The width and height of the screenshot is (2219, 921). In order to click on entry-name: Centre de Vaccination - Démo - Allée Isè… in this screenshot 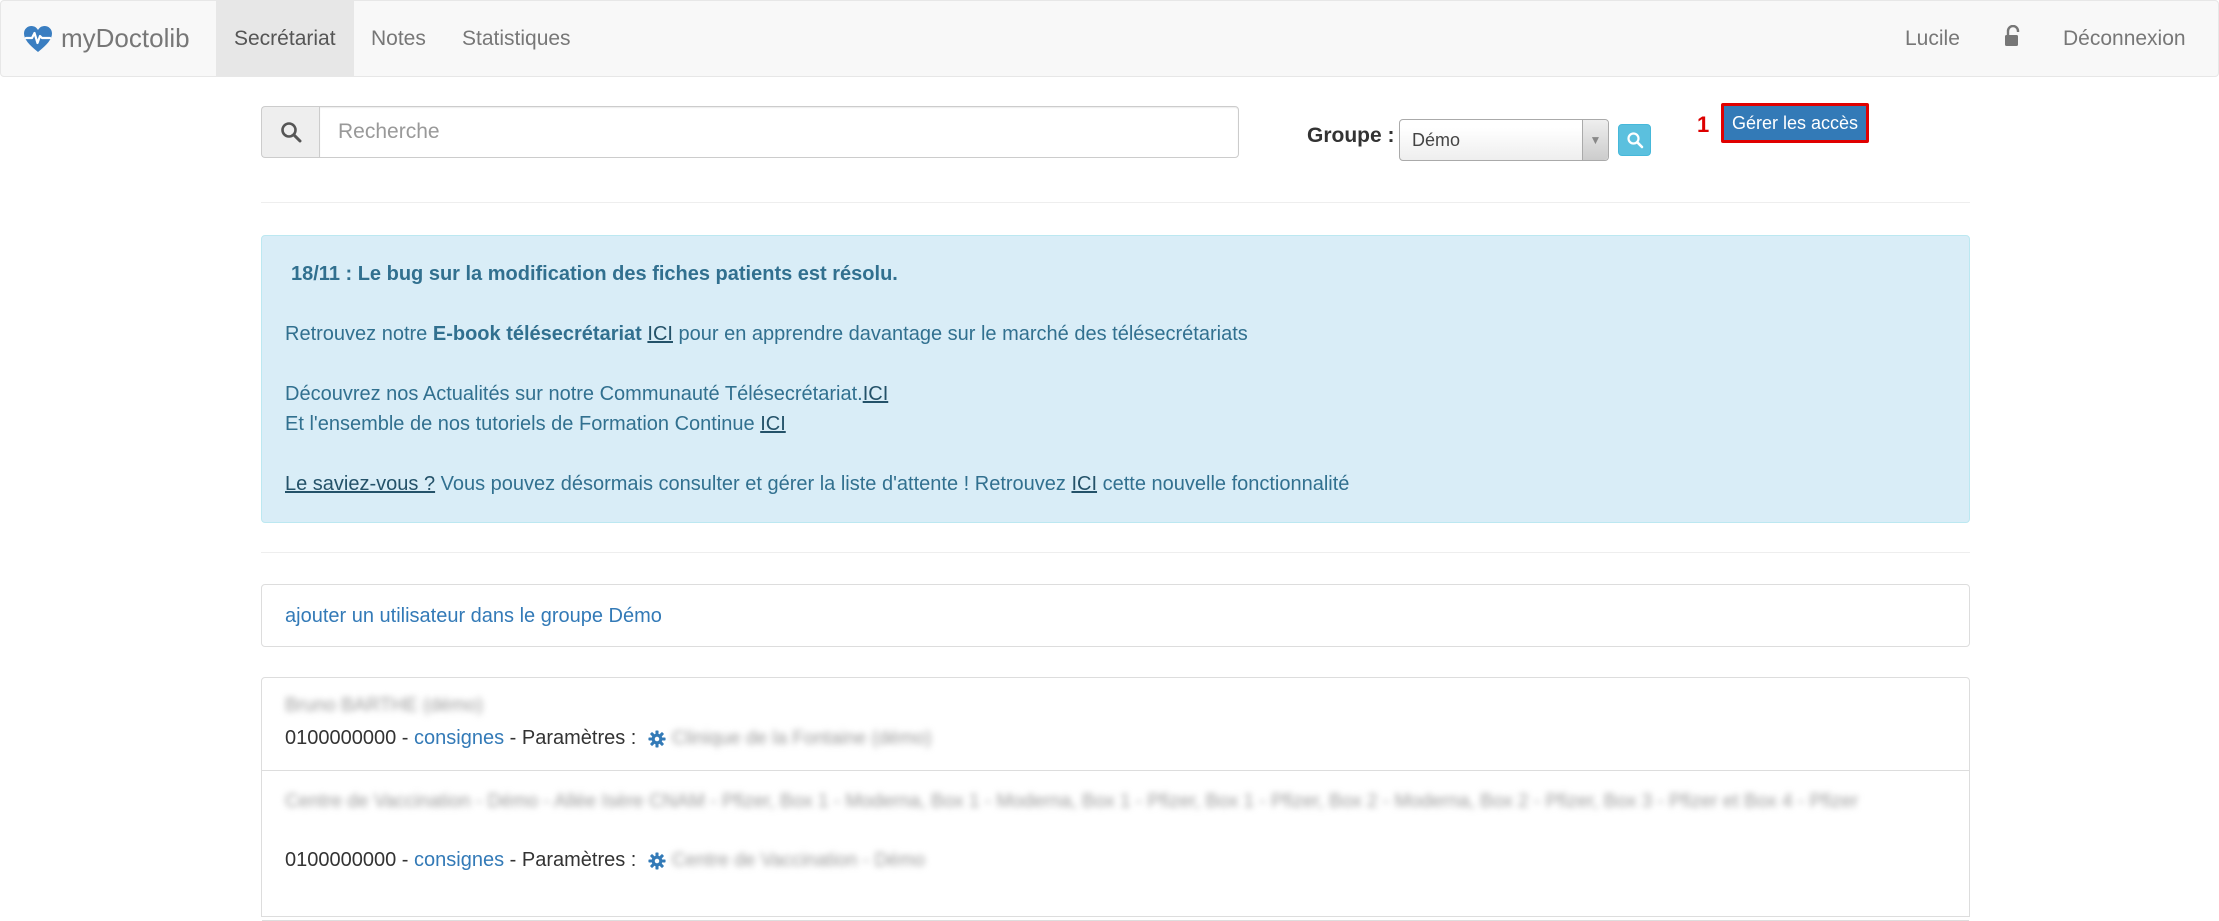, I will do `click(1072, 801)`.